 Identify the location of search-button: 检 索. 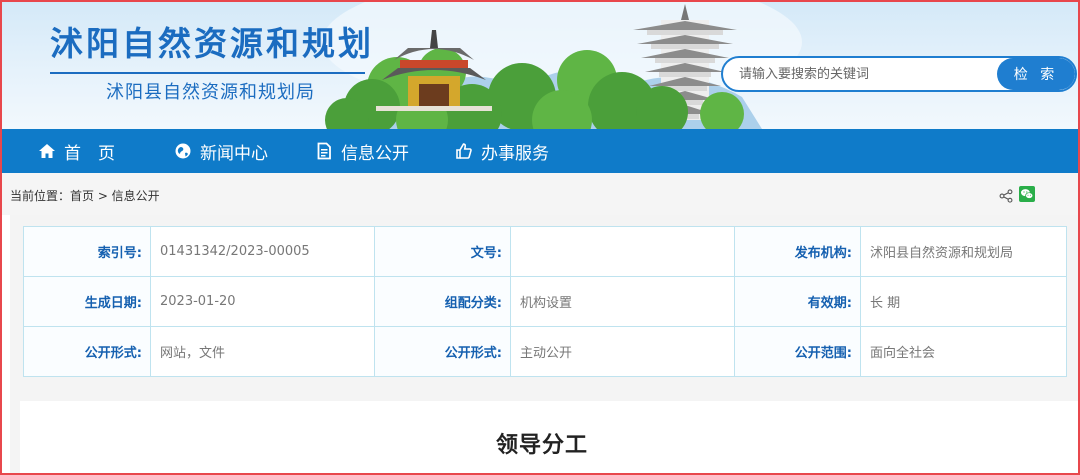
(1036, 74).